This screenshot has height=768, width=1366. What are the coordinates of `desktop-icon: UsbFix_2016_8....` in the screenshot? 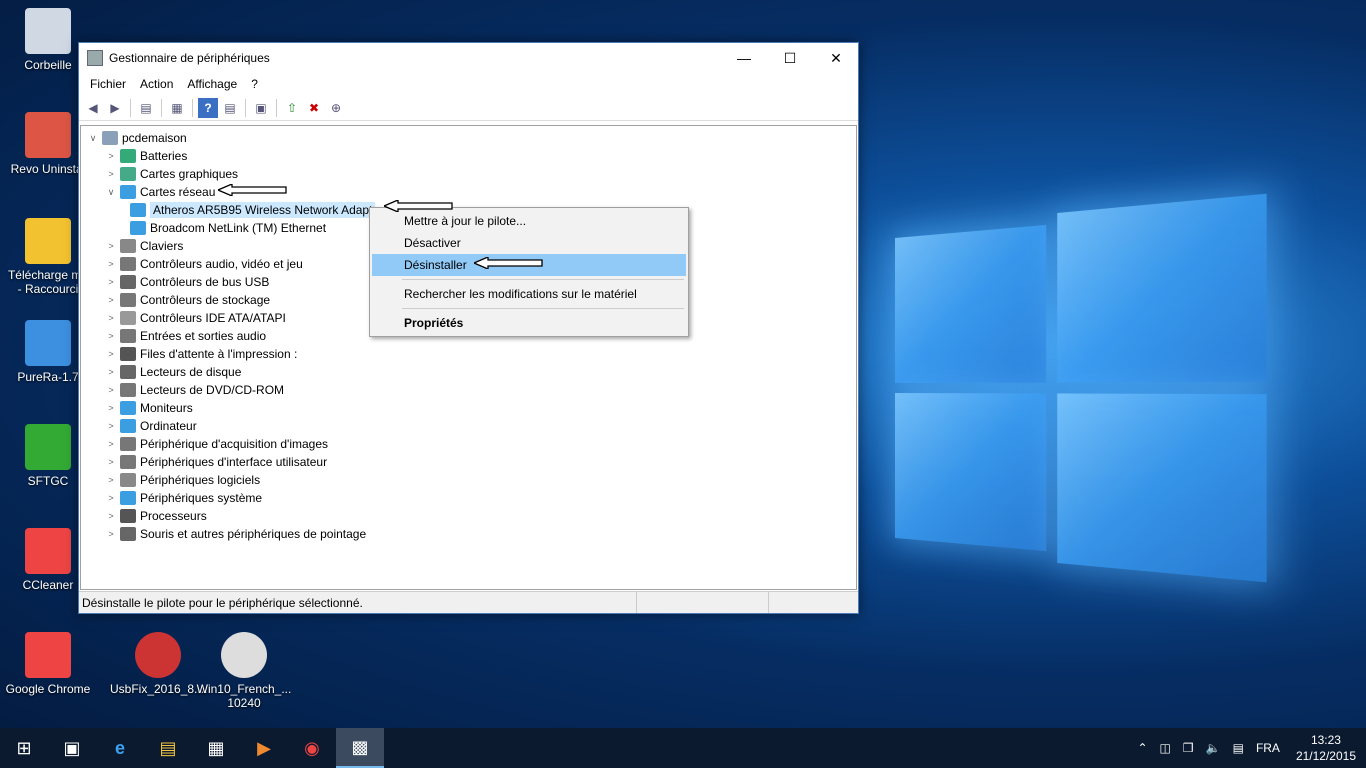 It's located at (158, 664).